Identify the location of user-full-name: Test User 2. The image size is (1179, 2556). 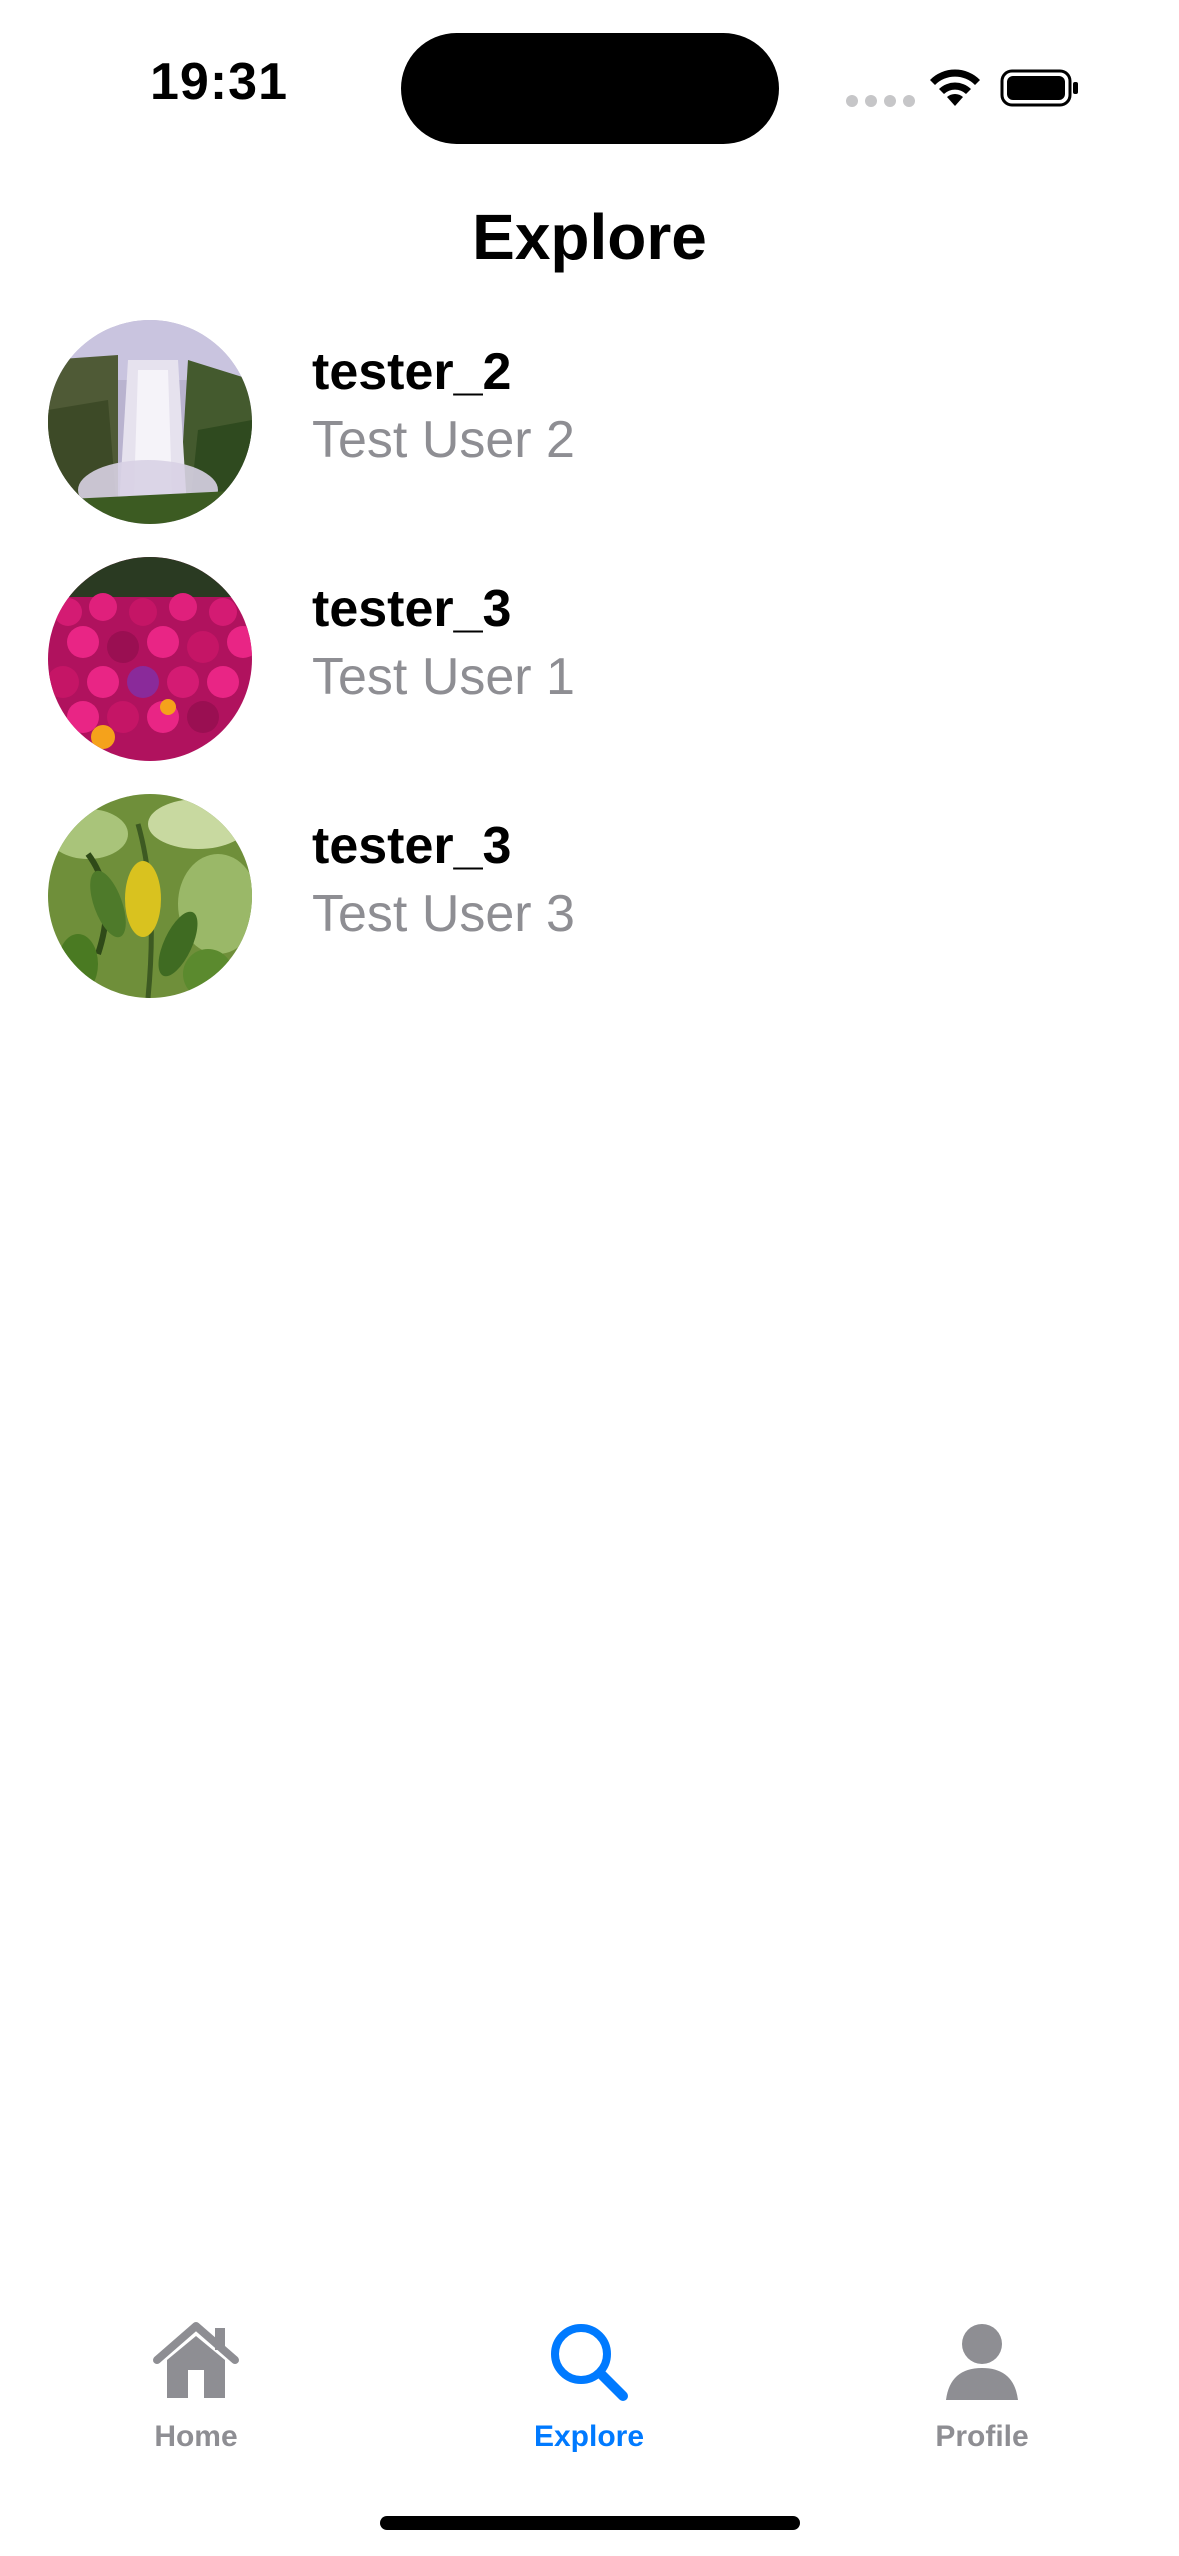
(443, 440).